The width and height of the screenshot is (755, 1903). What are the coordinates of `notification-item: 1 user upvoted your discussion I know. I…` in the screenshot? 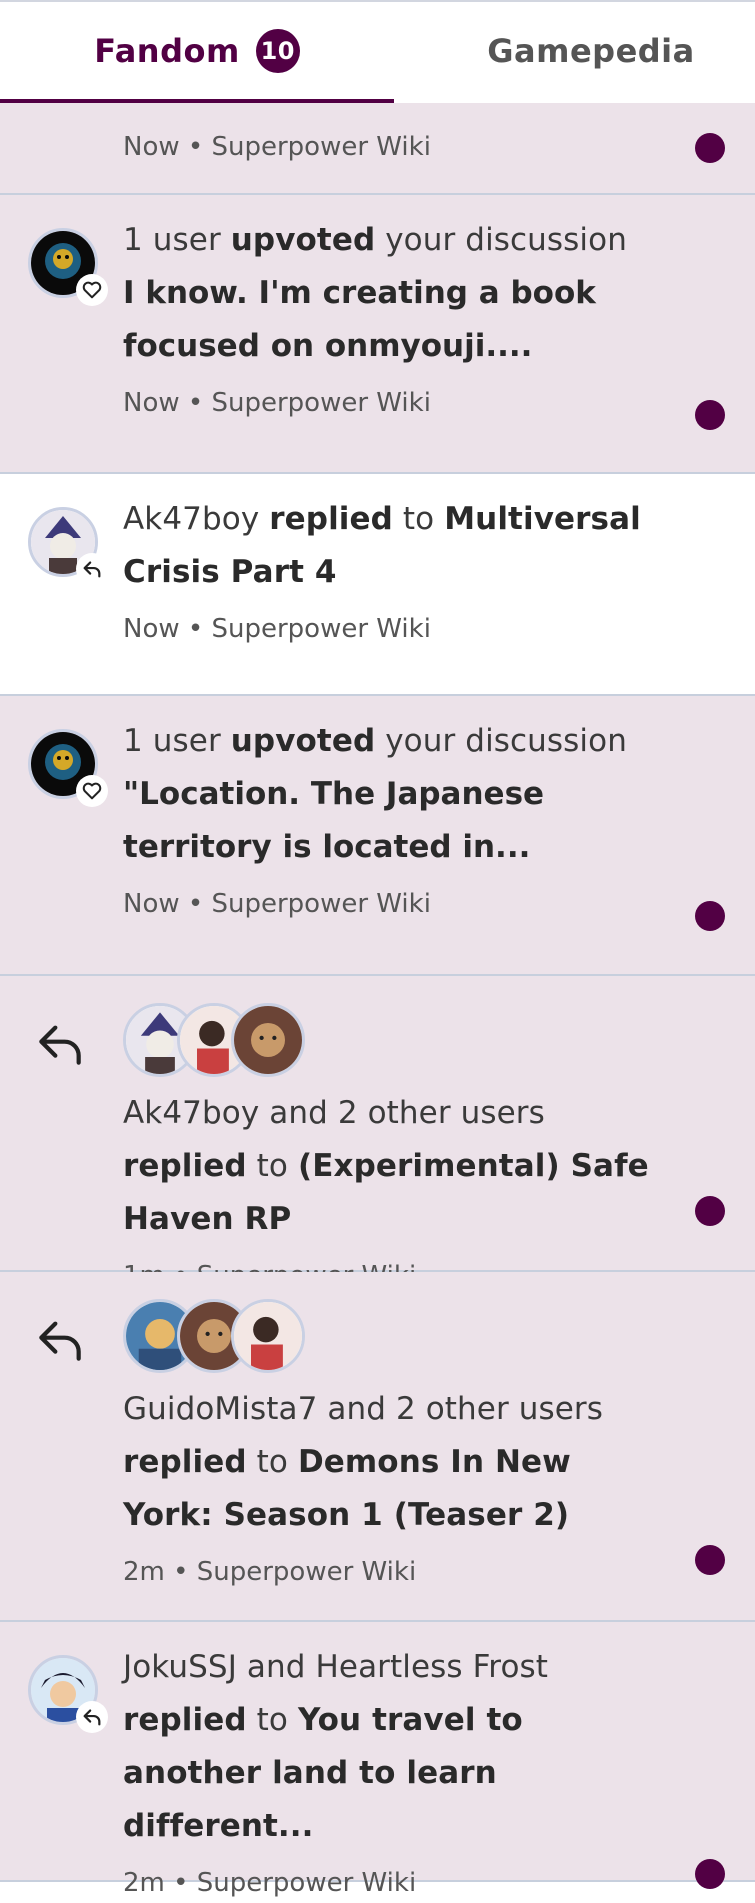 It's located at (377, 334).